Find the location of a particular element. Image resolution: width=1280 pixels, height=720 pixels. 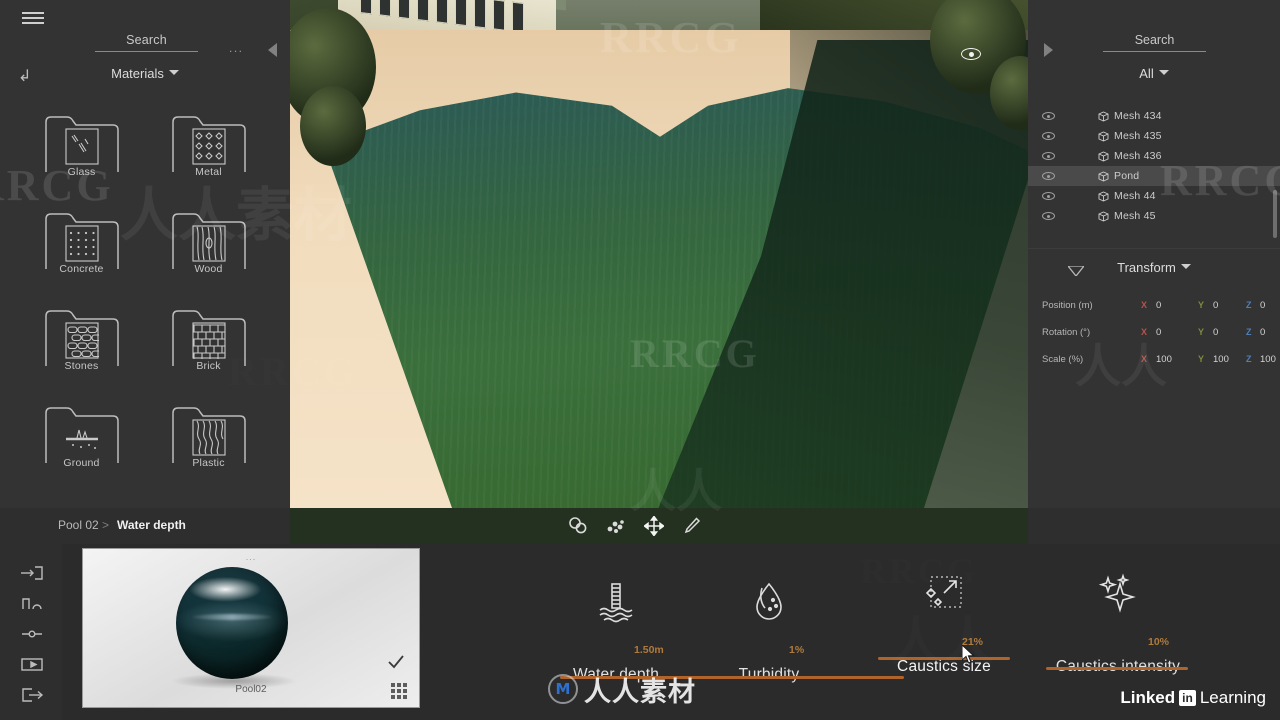

brick-swatch-icon is located at coordinates (208, 341).